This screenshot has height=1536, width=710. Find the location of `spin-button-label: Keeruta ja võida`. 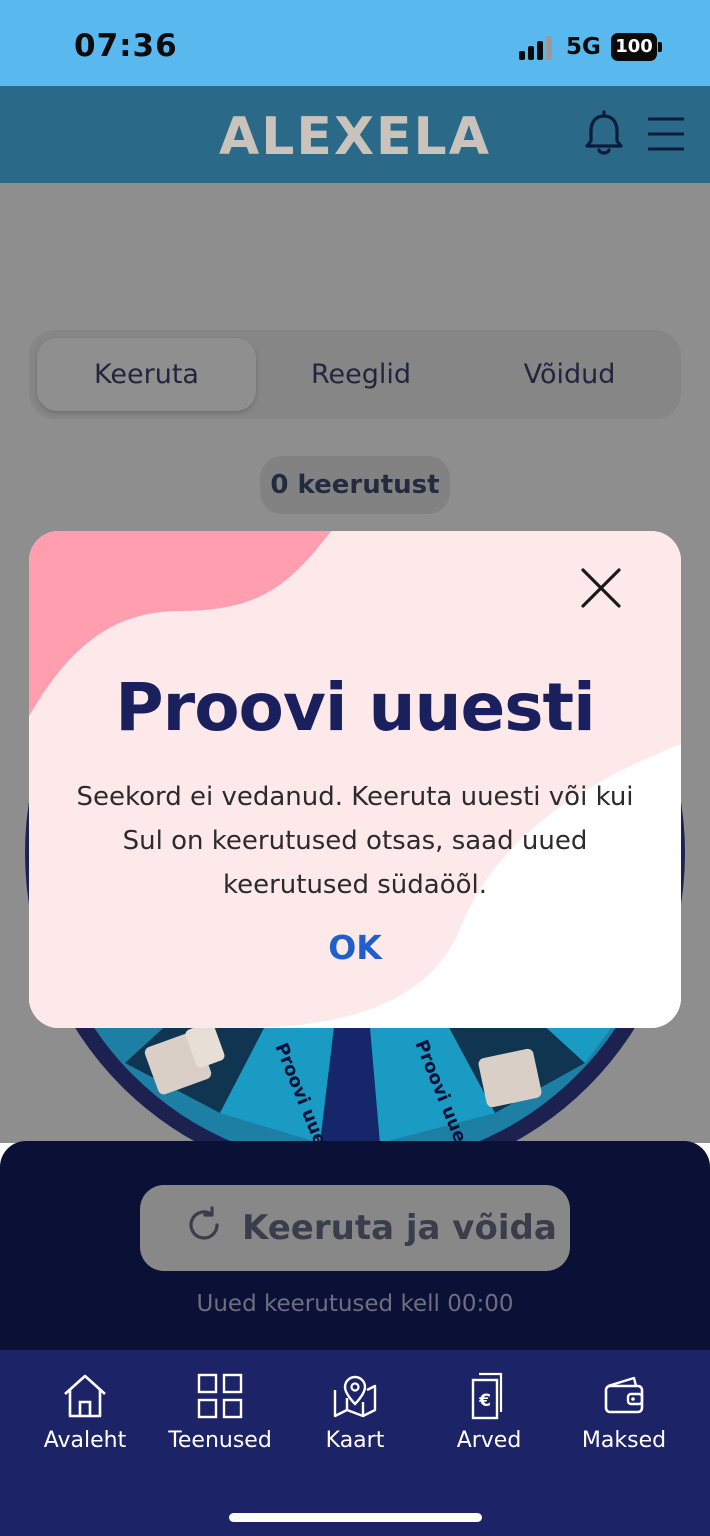

spin-button-label: Keeruta ja võida is located at coordinates (399, 1228).